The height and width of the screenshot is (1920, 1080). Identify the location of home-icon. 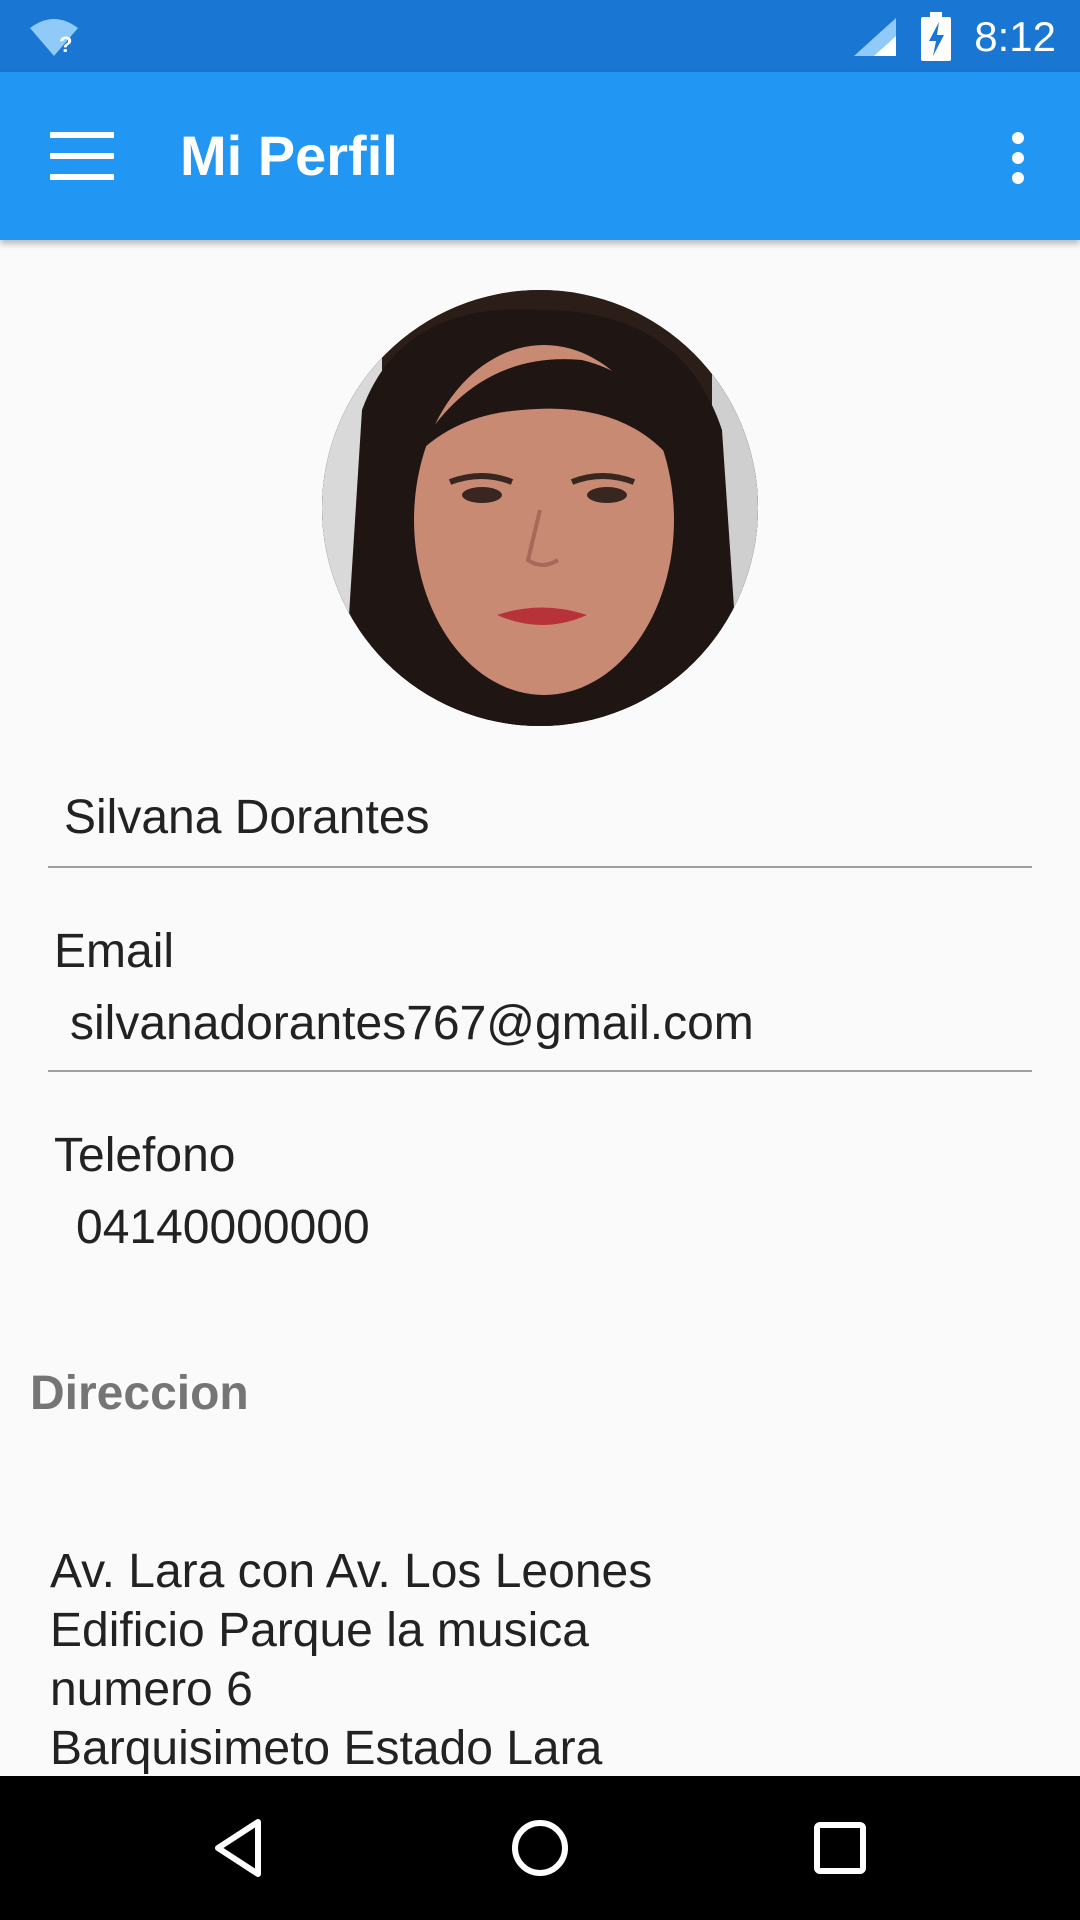
(540, 1848).